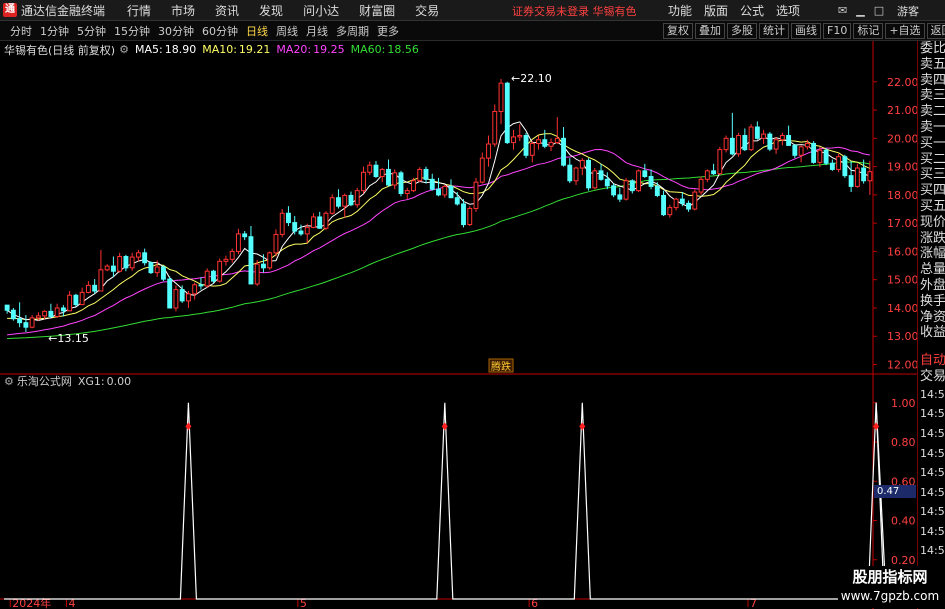 Image resolution: width=945 pixels, height=609 pixels. I want to click on indicator-series-label: XG1:, so click(91, 381).